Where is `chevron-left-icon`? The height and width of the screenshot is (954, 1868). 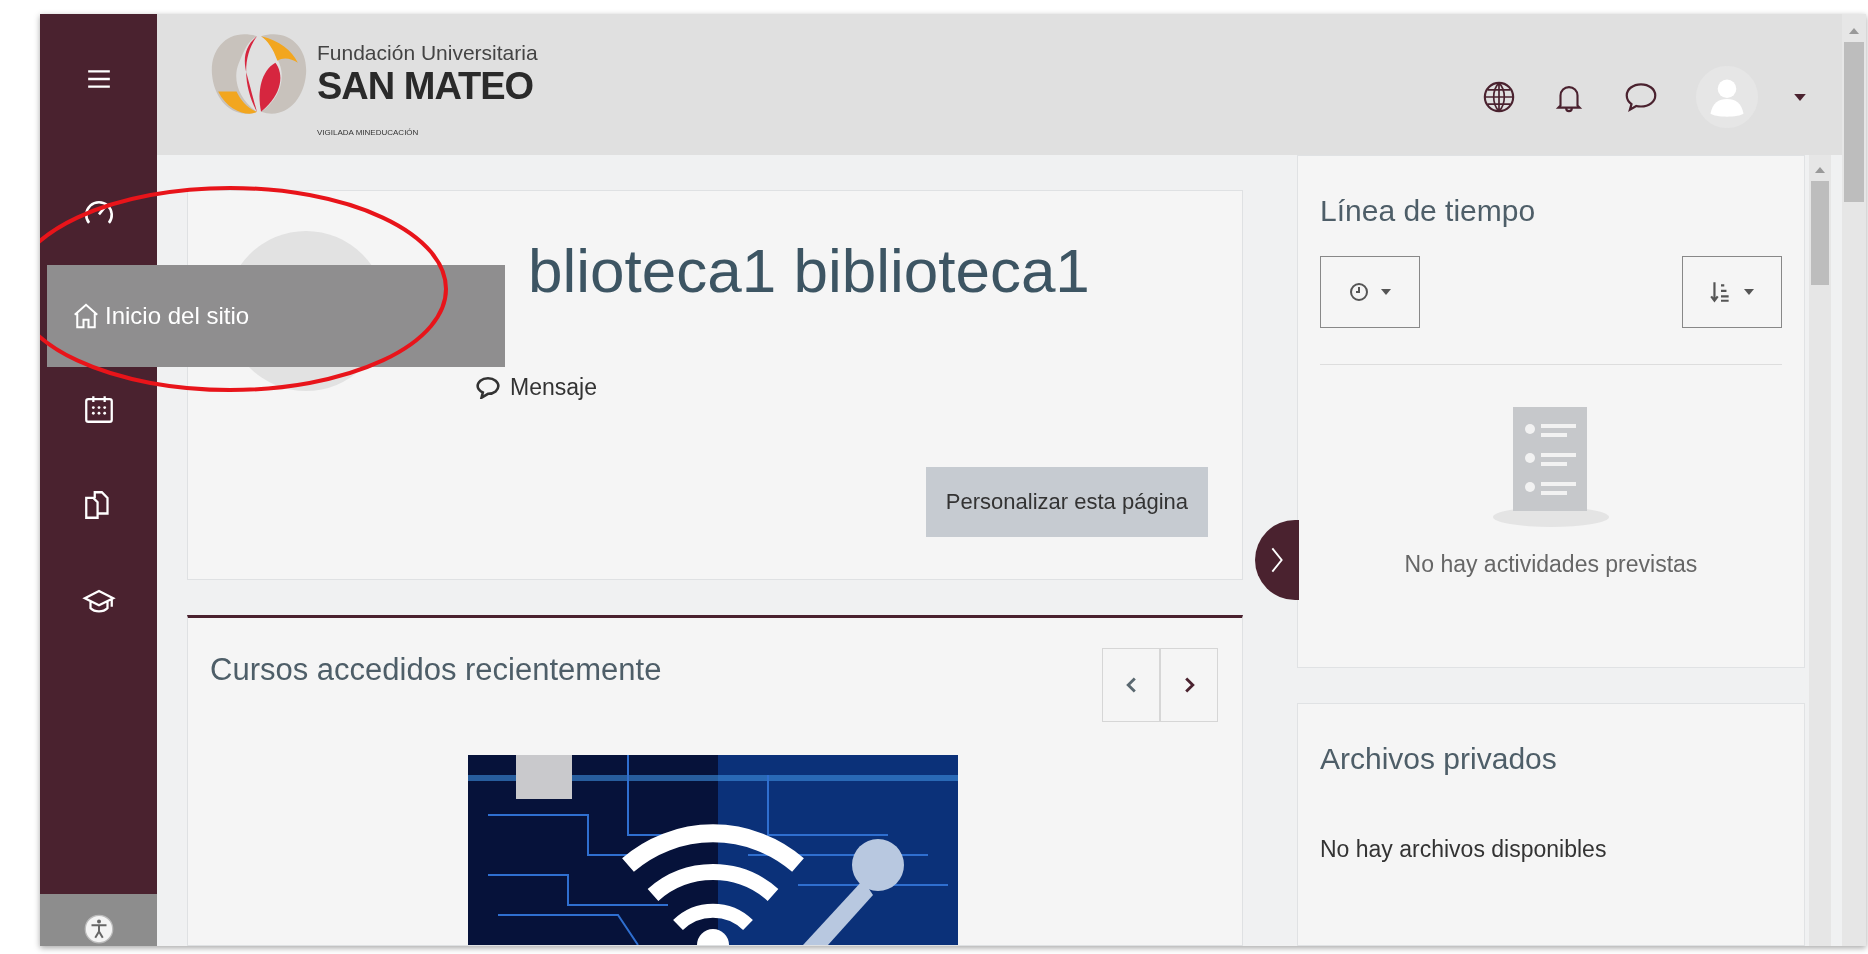 chevron-left-icon is located at coordinates (1131, 685).